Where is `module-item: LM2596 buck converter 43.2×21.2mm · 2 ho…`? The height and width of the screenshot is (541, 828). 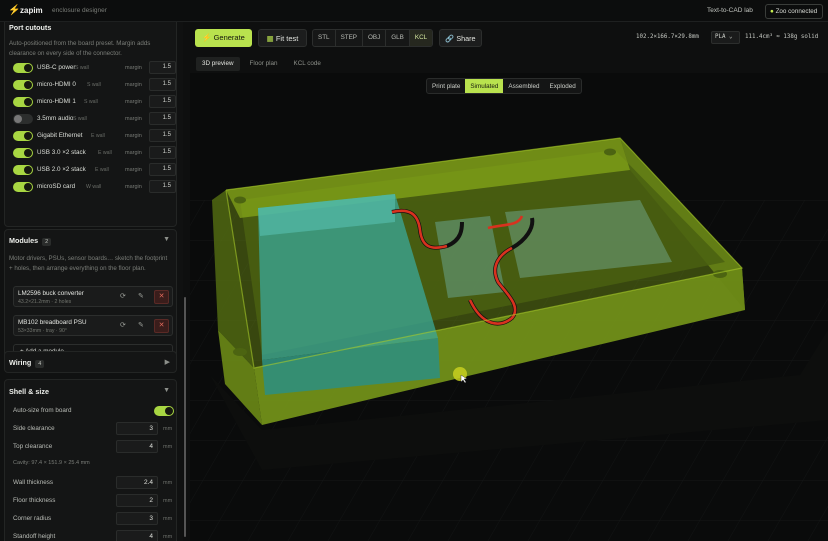
module-item: LM2596 buck converter 43.2×21.2mm · 2 ho… is located at coordinates (93, 296).